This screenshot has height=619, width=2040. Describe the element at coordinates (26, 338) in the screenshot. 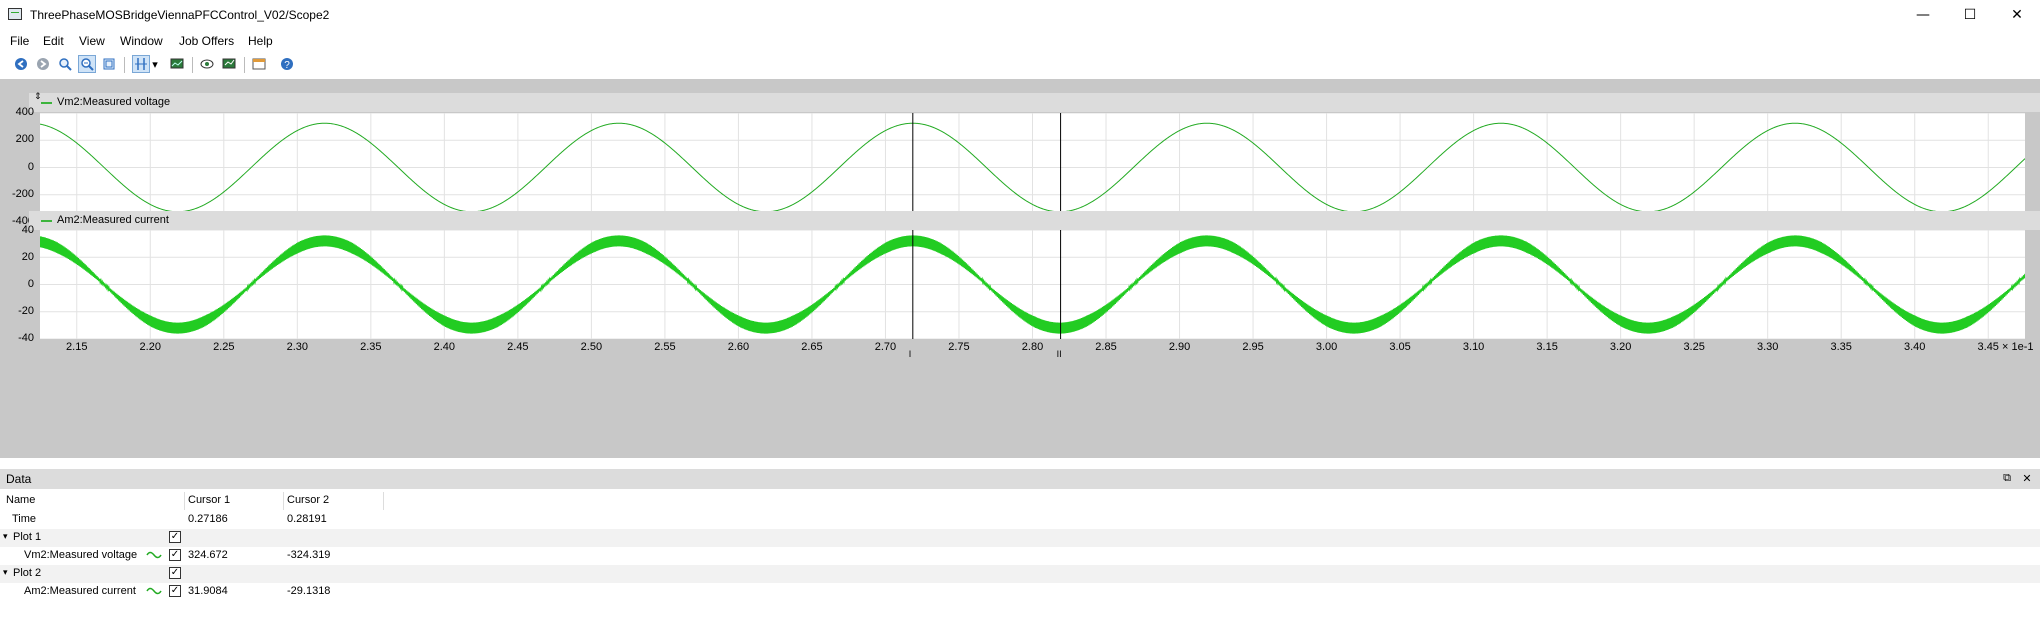

I see `y-tick: -40` at that location.